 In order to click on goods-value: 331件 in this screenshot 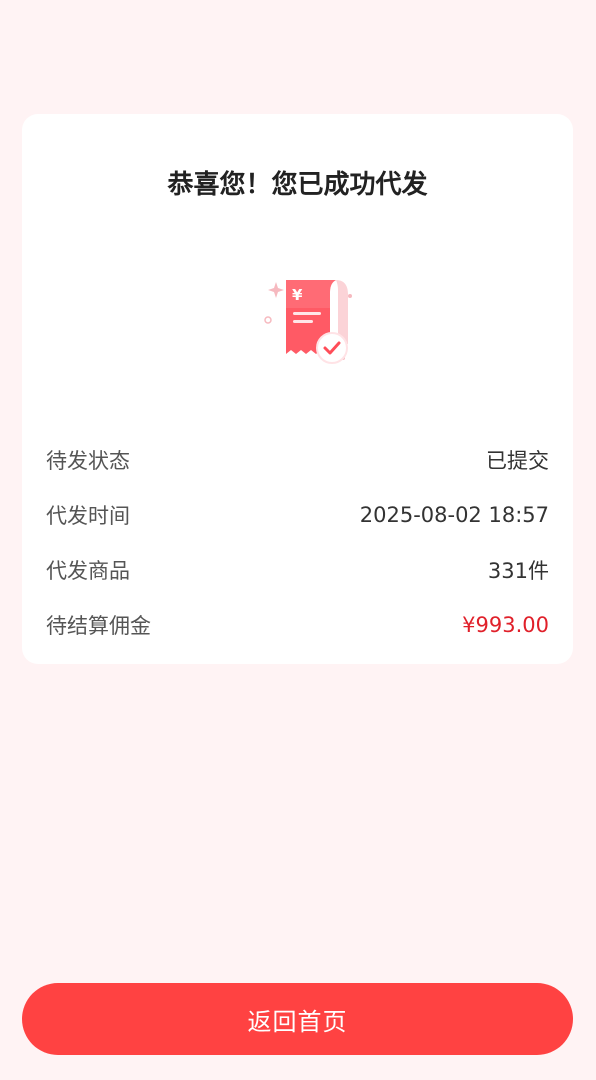, I will do `click(518, 570)`.